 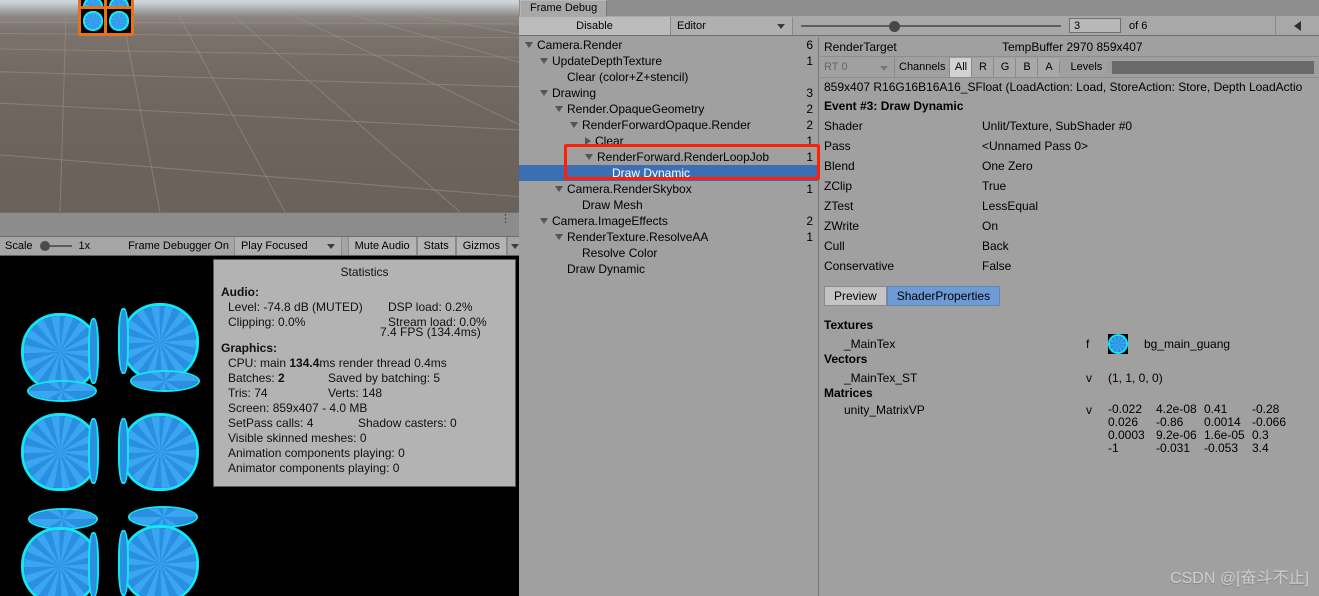 I want to click on tree-row: RenderTexture.ResolveAA 1, so click(x=669, y=237).